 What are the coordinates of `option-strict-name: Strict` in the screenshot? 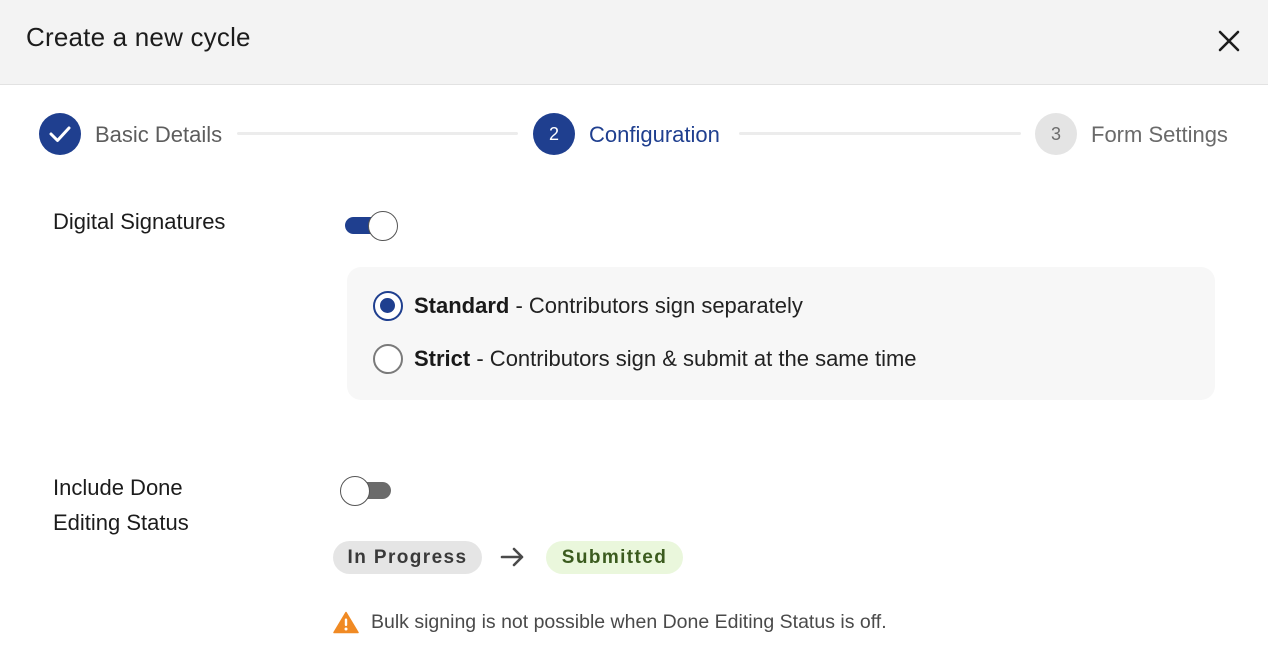 It's located at (442, 358).